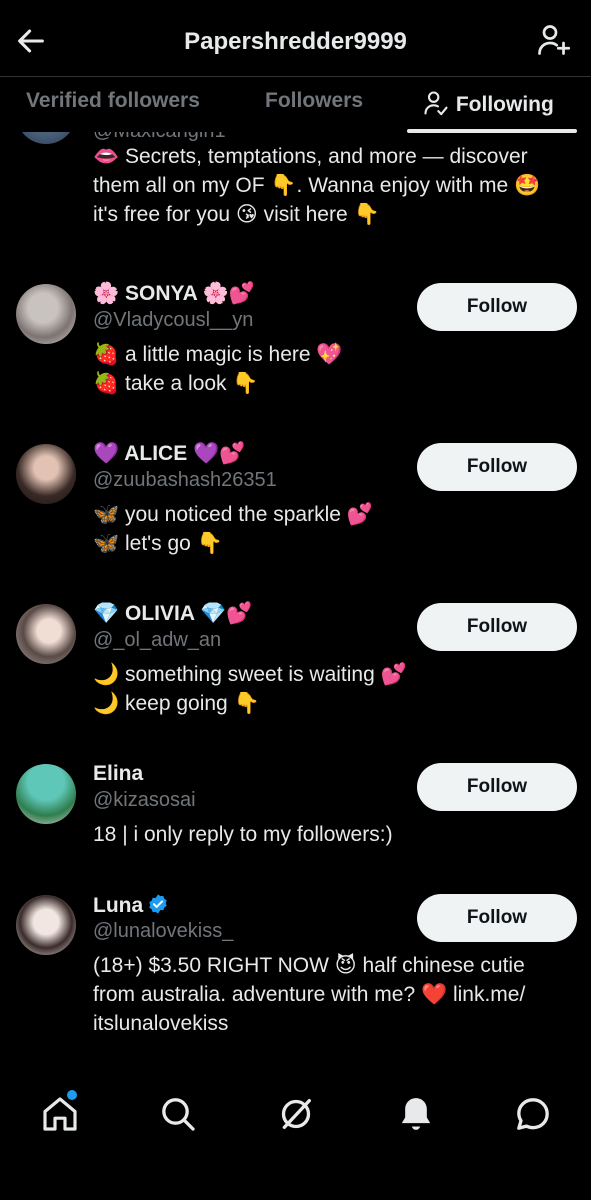 This screenshot has height=1200, width=591. I want to click on tab-bar: Verified followers Followers Following, so click(295, 104).